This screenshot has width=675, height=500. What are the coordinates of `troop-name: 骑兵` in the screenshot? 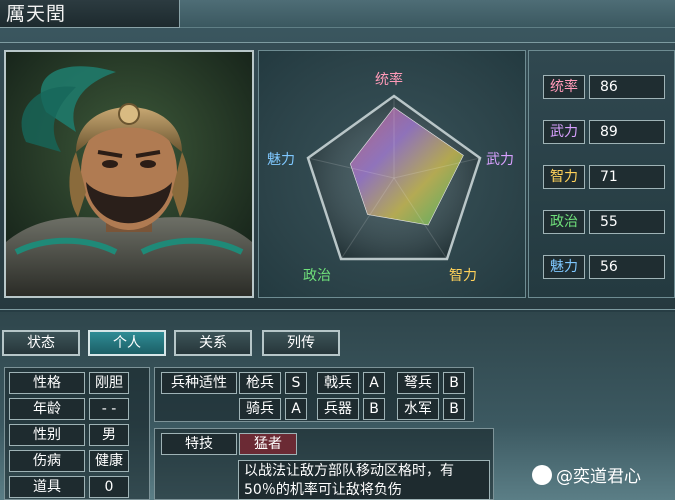 It's located at (260, 409).